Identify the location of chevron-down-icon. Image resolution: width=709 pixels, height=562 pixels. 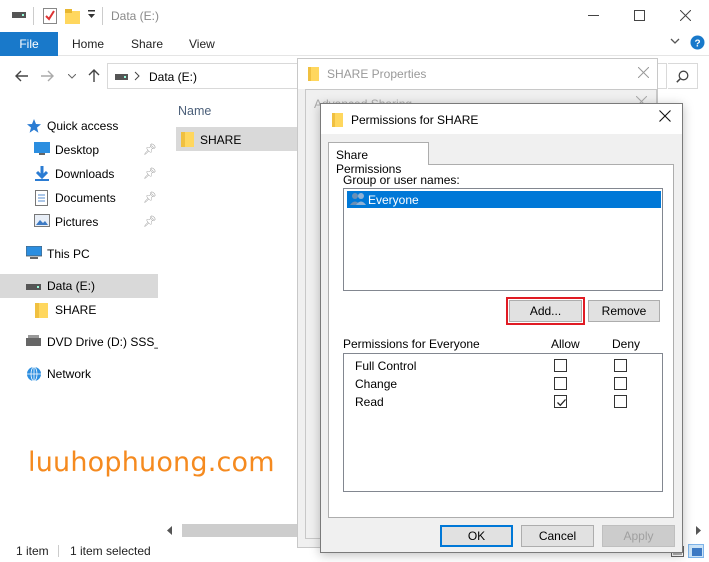
(675, 41).